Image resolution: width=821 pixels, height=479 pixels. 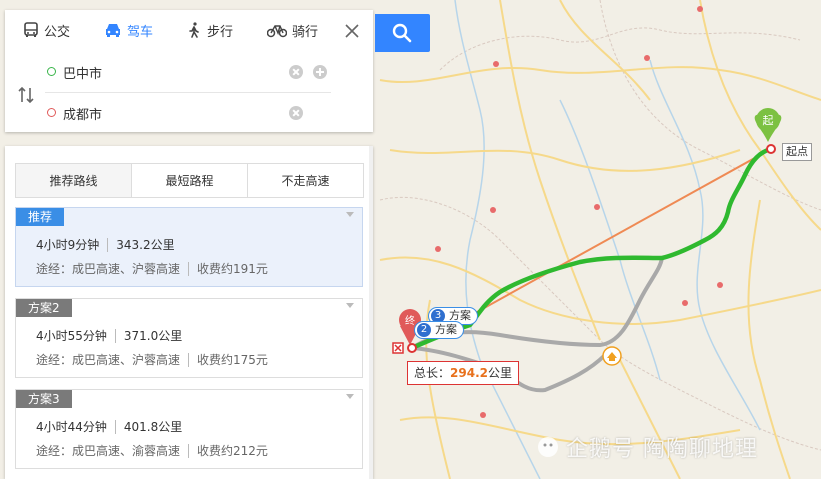 What do you see at coordinates (469, 373) in the screenshot?
I see `total-value: 294.2` at bounding box center [469, 373].